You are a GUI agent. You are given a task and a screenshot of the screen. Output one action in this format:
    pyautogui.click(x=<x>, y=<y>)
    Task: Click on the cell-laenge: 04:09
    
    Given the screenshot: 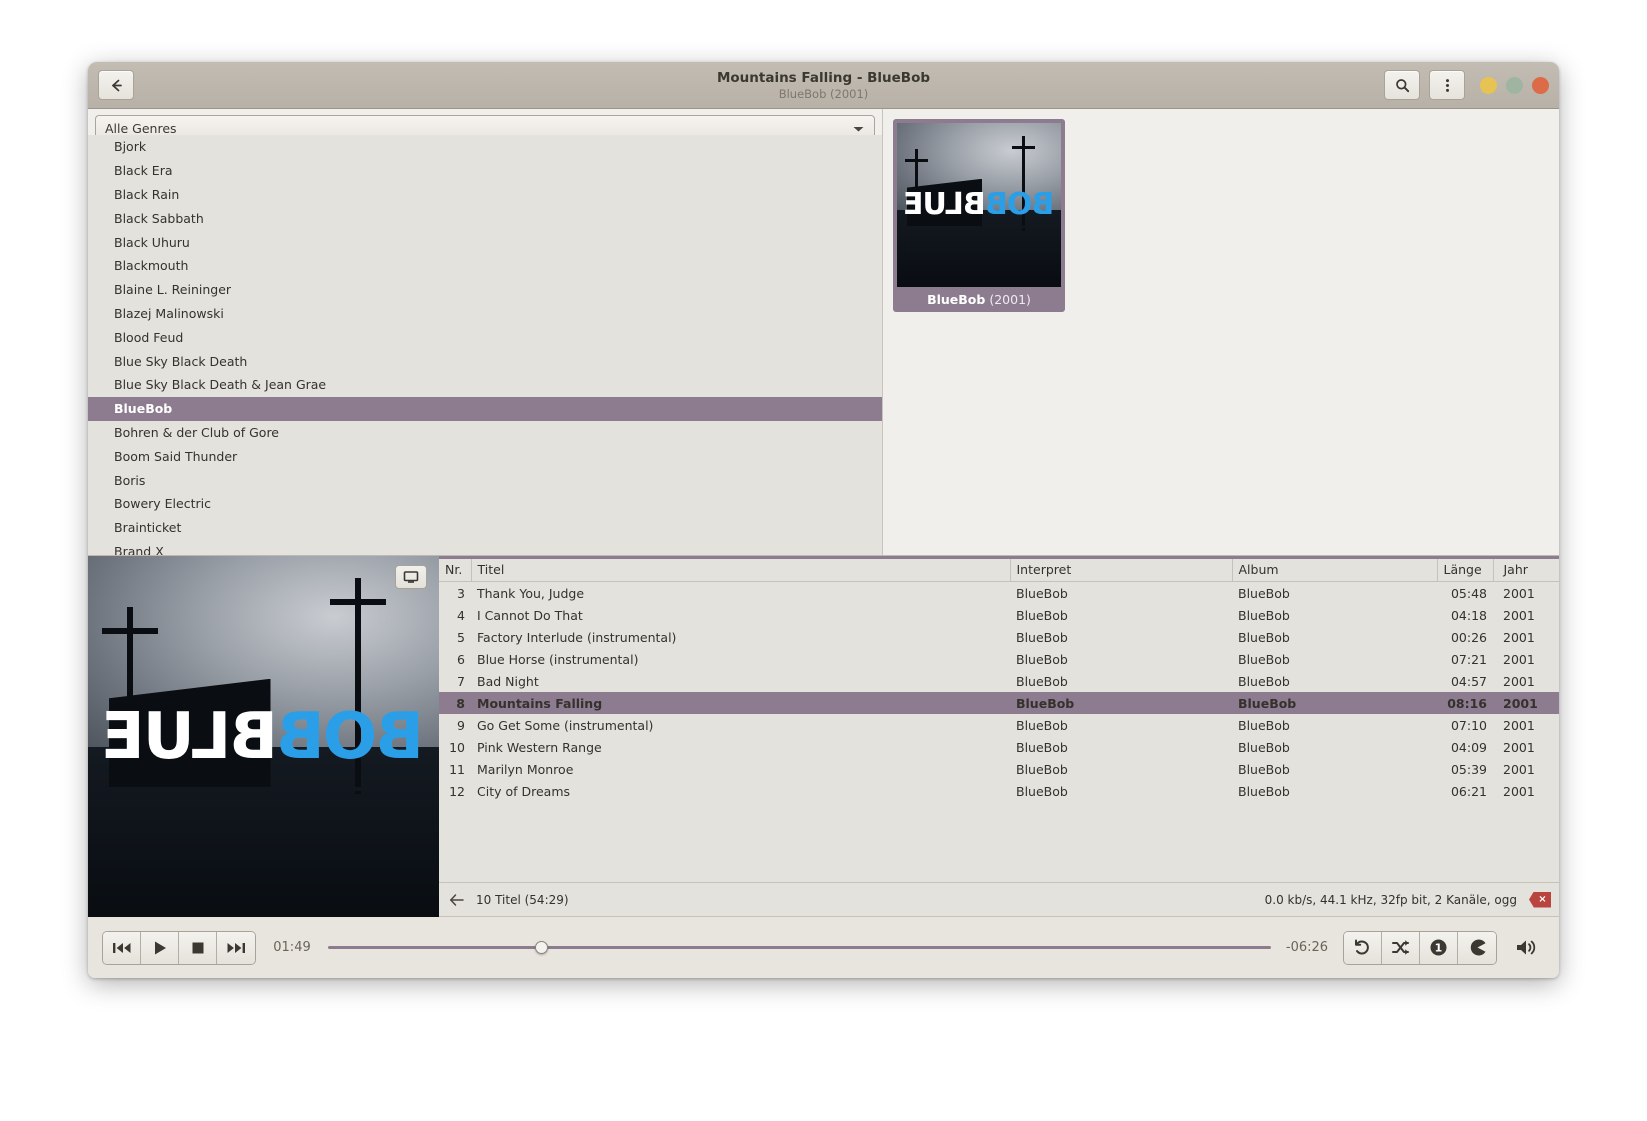 What is the action you would take?
    pyautogui.click(x=1468, y=747)
    